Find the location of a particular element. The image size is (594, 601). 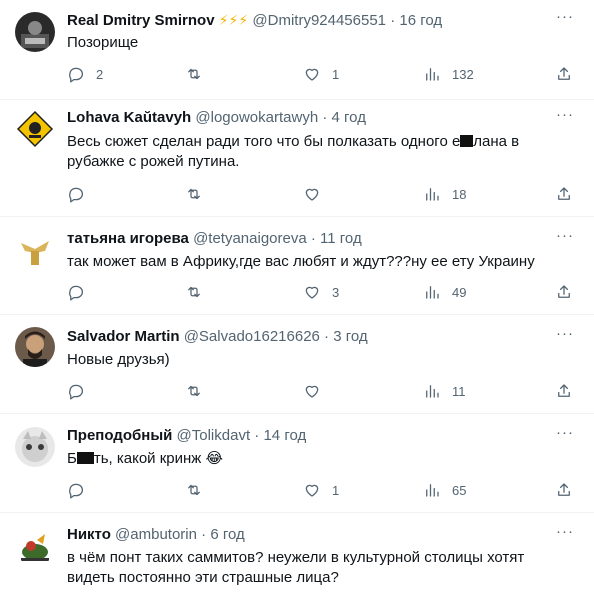

author-name: татьяна игорева is located at coordinates (128, 238).